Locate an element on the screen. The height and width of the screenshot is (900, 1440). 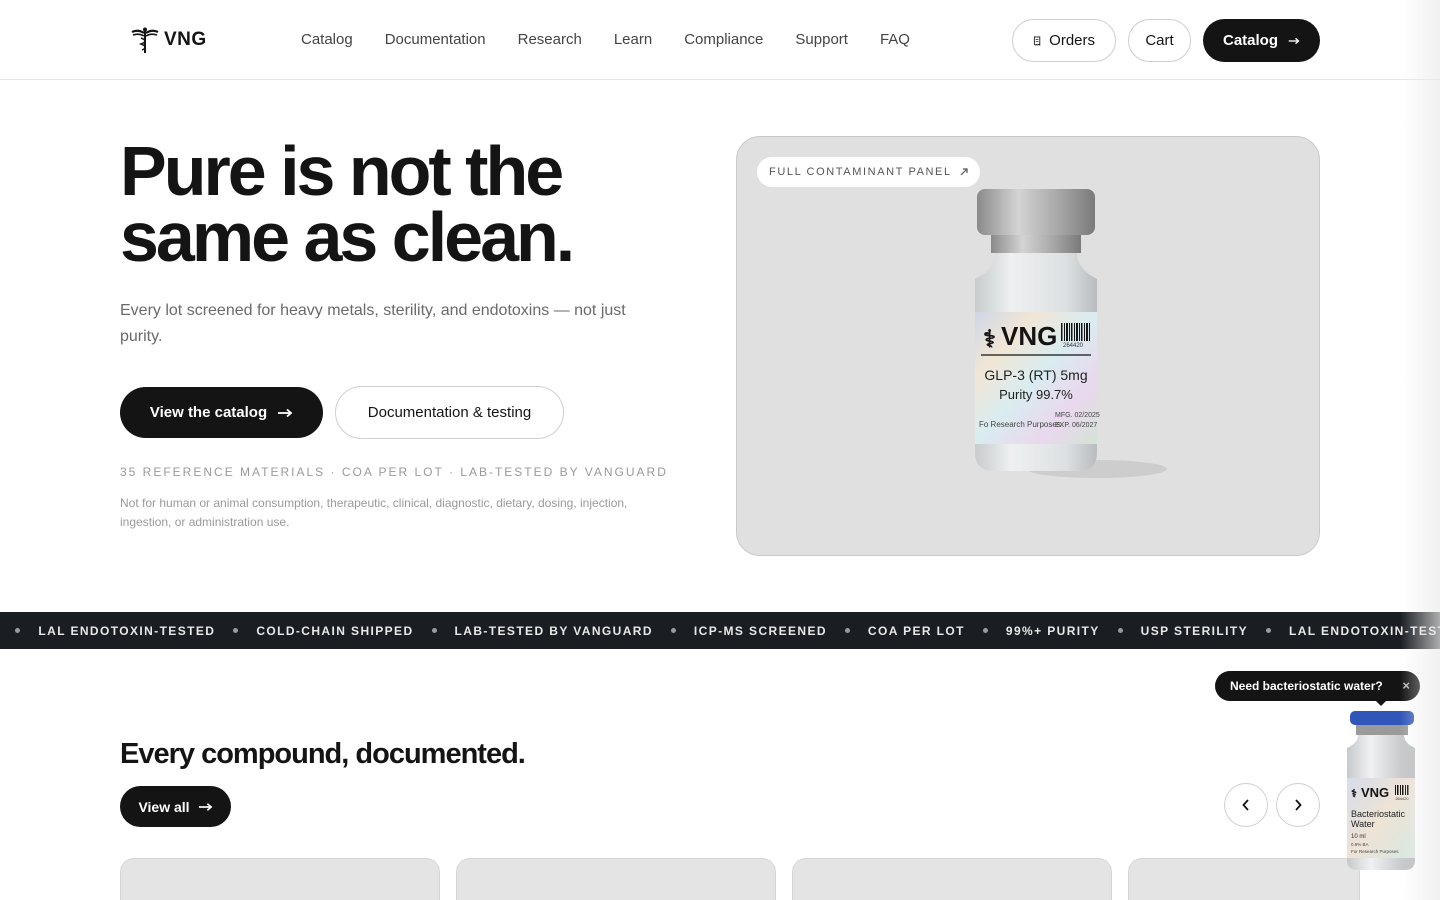
nav-faq: FAQ is located at coordinates (895, 39).